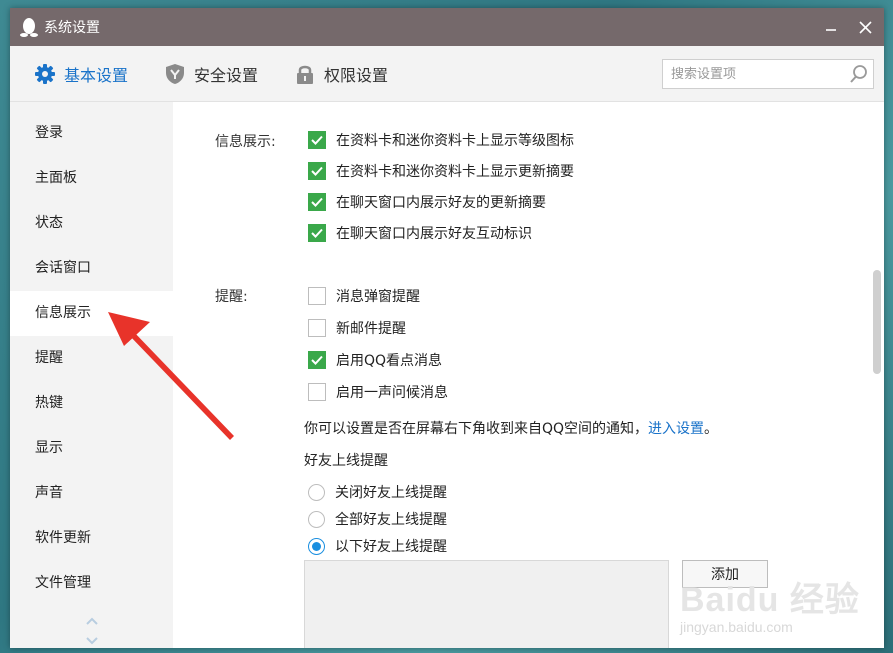 The height and width of the screenshot is (653, 893). I want to click on sidebar-item-chat-window: 会话窗口, so click(91, 268).